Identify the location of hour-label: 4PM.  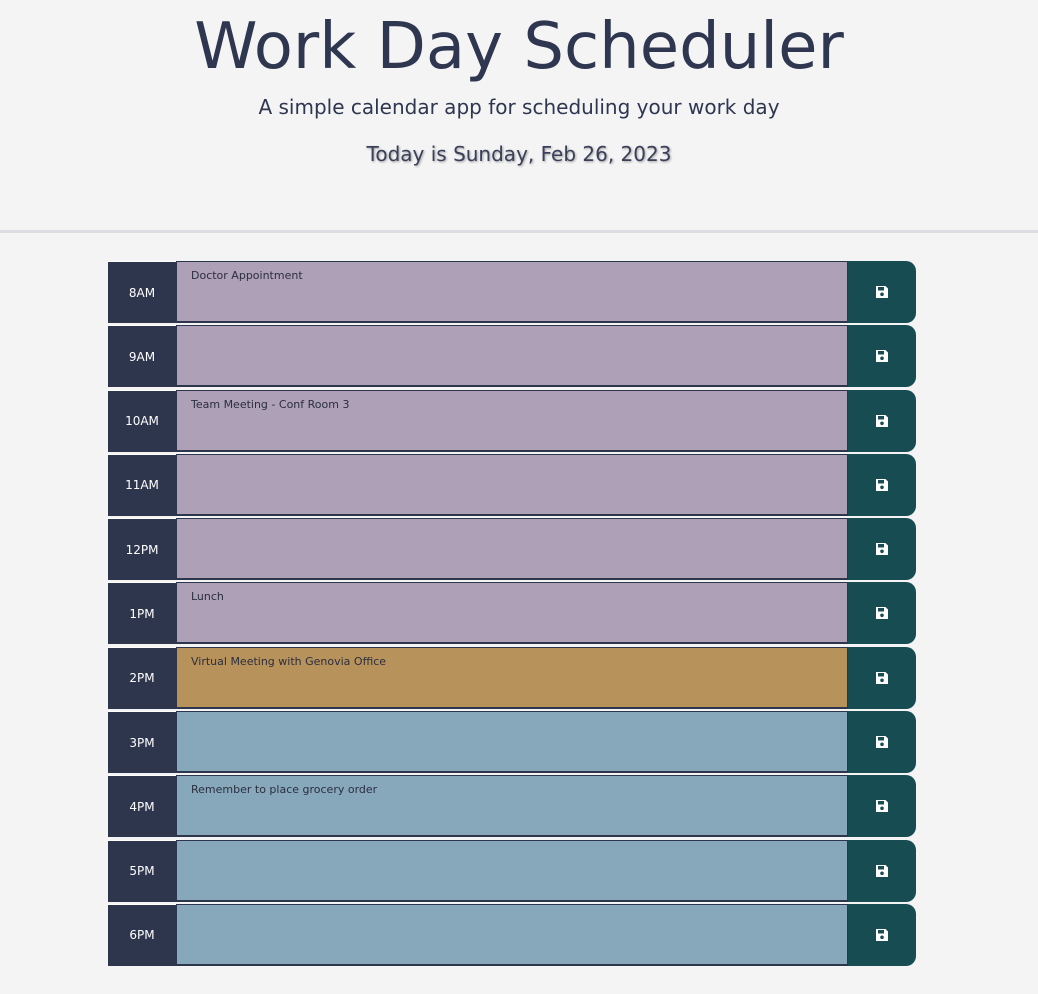
(142, 806).